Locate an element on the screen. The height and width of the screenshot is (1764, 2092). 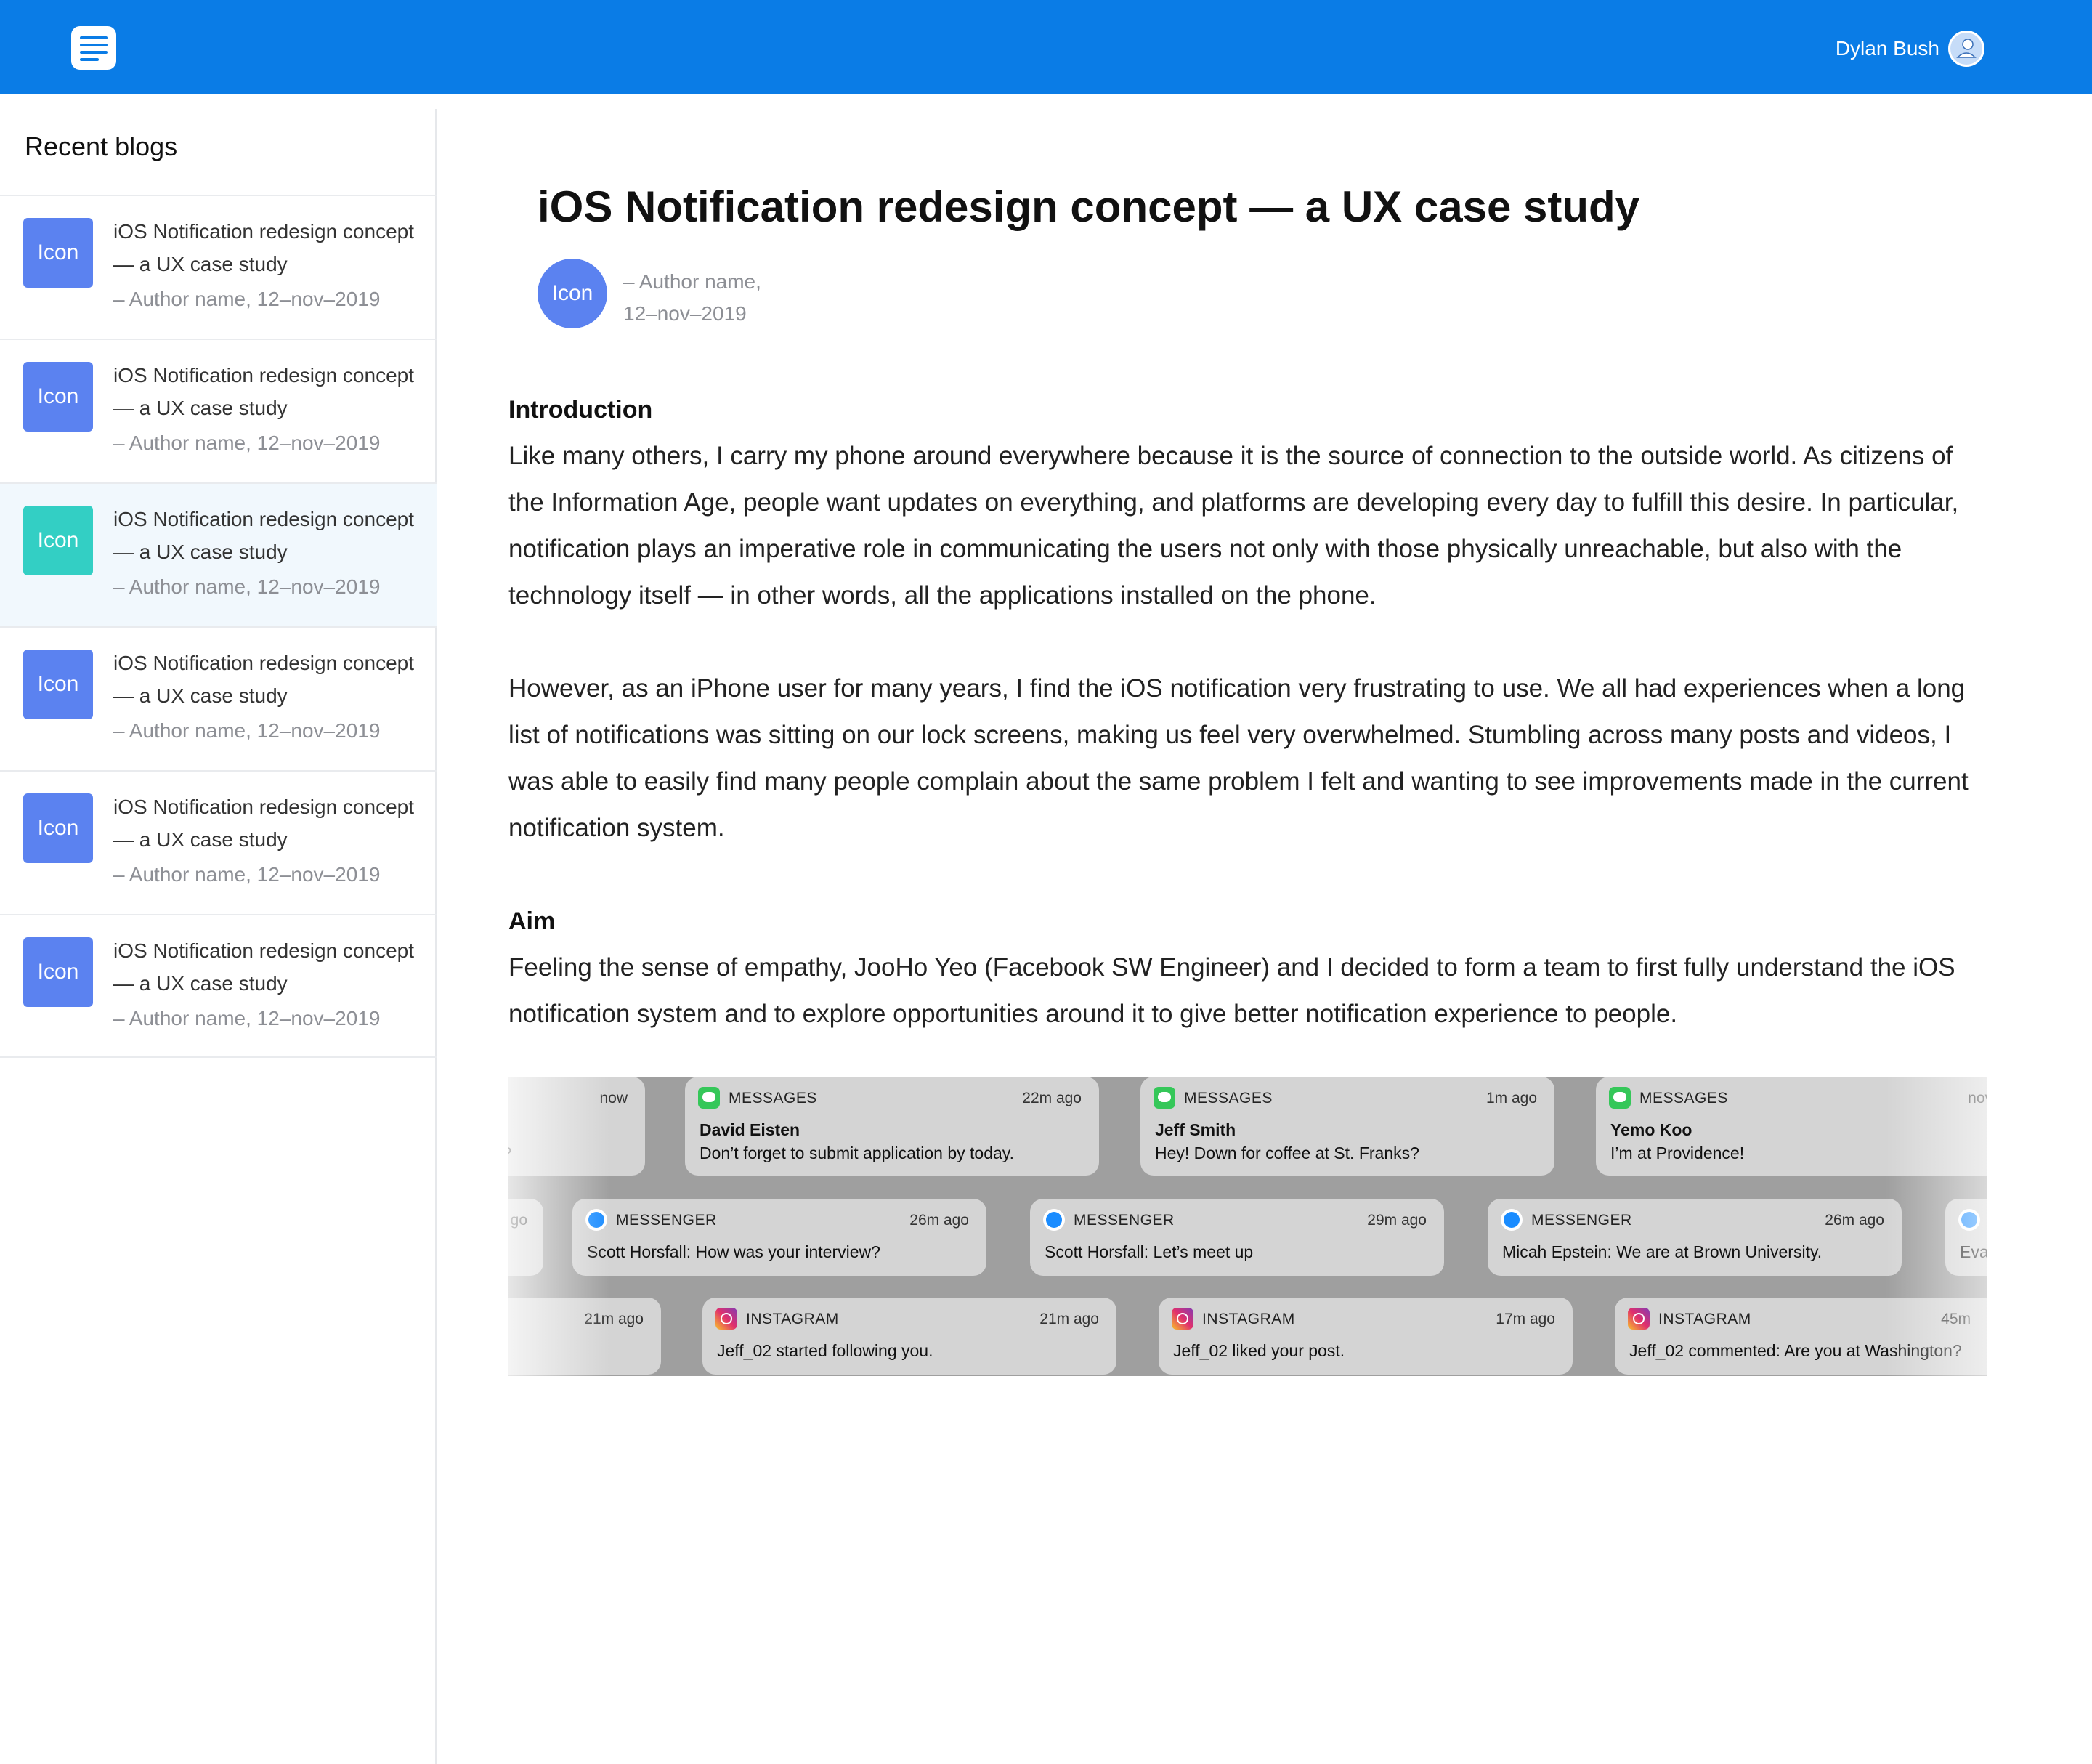
article-date: 12–nov–2019 is located at coordinates (685, 313).